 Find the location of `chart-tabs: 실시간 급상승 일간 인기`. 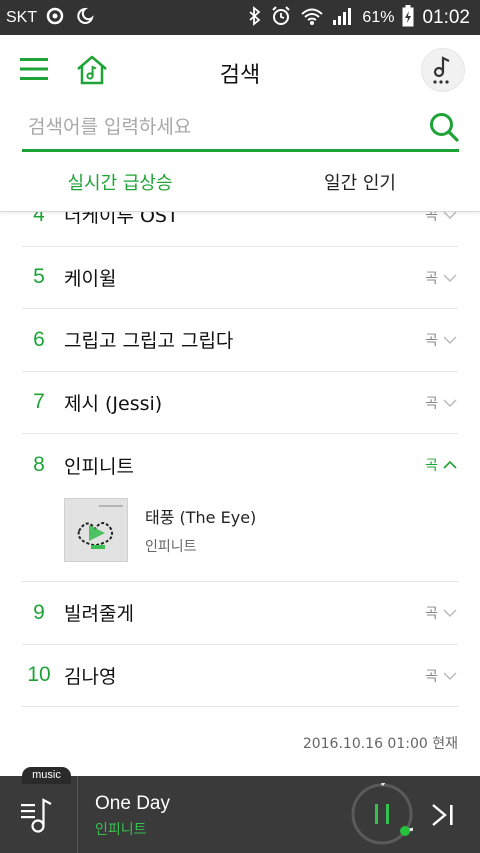

chart-tabs: 실시간 급상승 일간 인기 is located at coordinates (240, 182).